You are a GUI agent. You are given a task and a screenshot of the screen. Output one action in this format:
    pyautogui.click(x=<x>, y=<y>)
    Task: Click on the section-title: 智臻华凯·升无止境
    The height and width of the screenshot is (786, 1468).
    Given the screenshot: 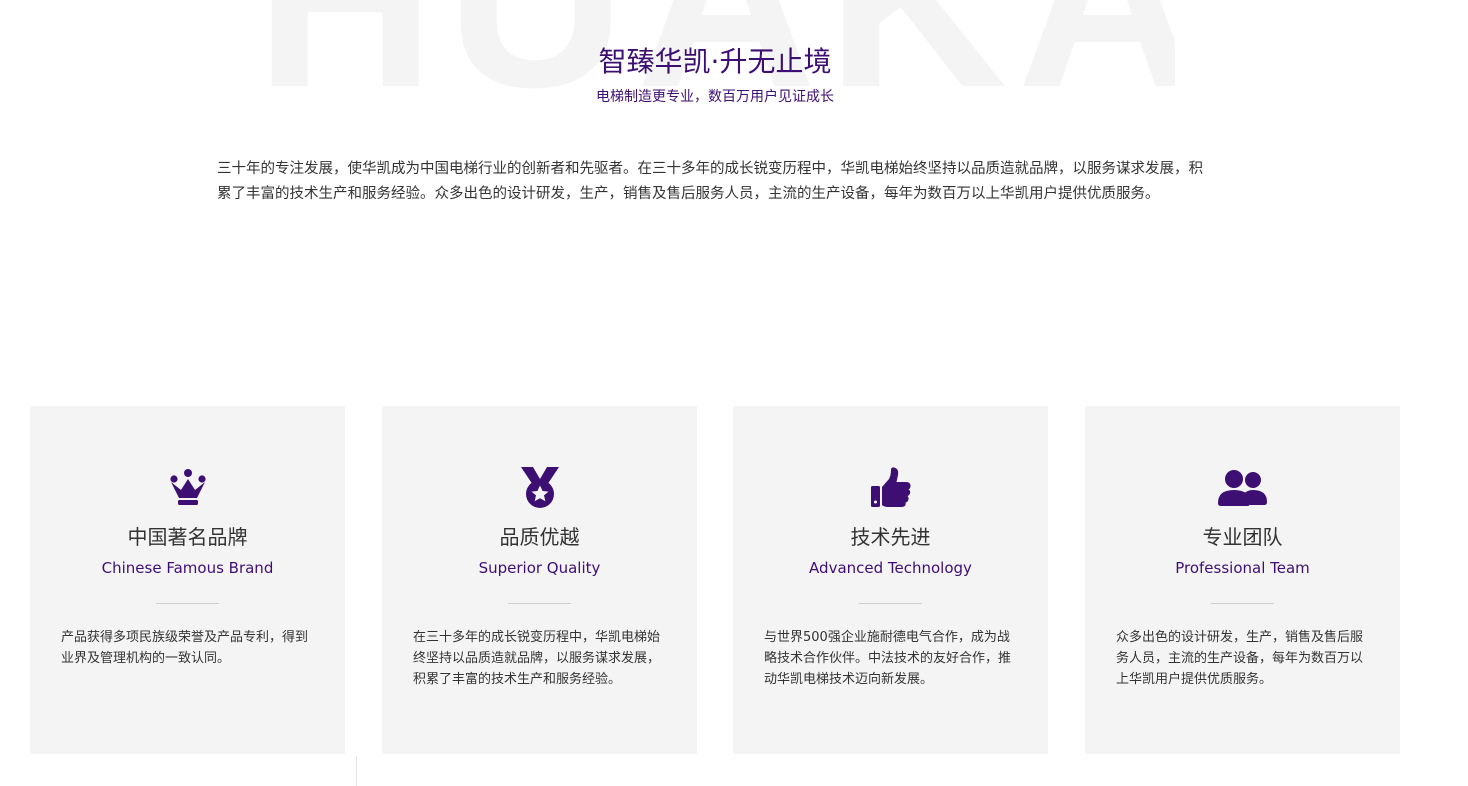 What is the action you would take?
    pyautogui.click(x=715, y=61)
    